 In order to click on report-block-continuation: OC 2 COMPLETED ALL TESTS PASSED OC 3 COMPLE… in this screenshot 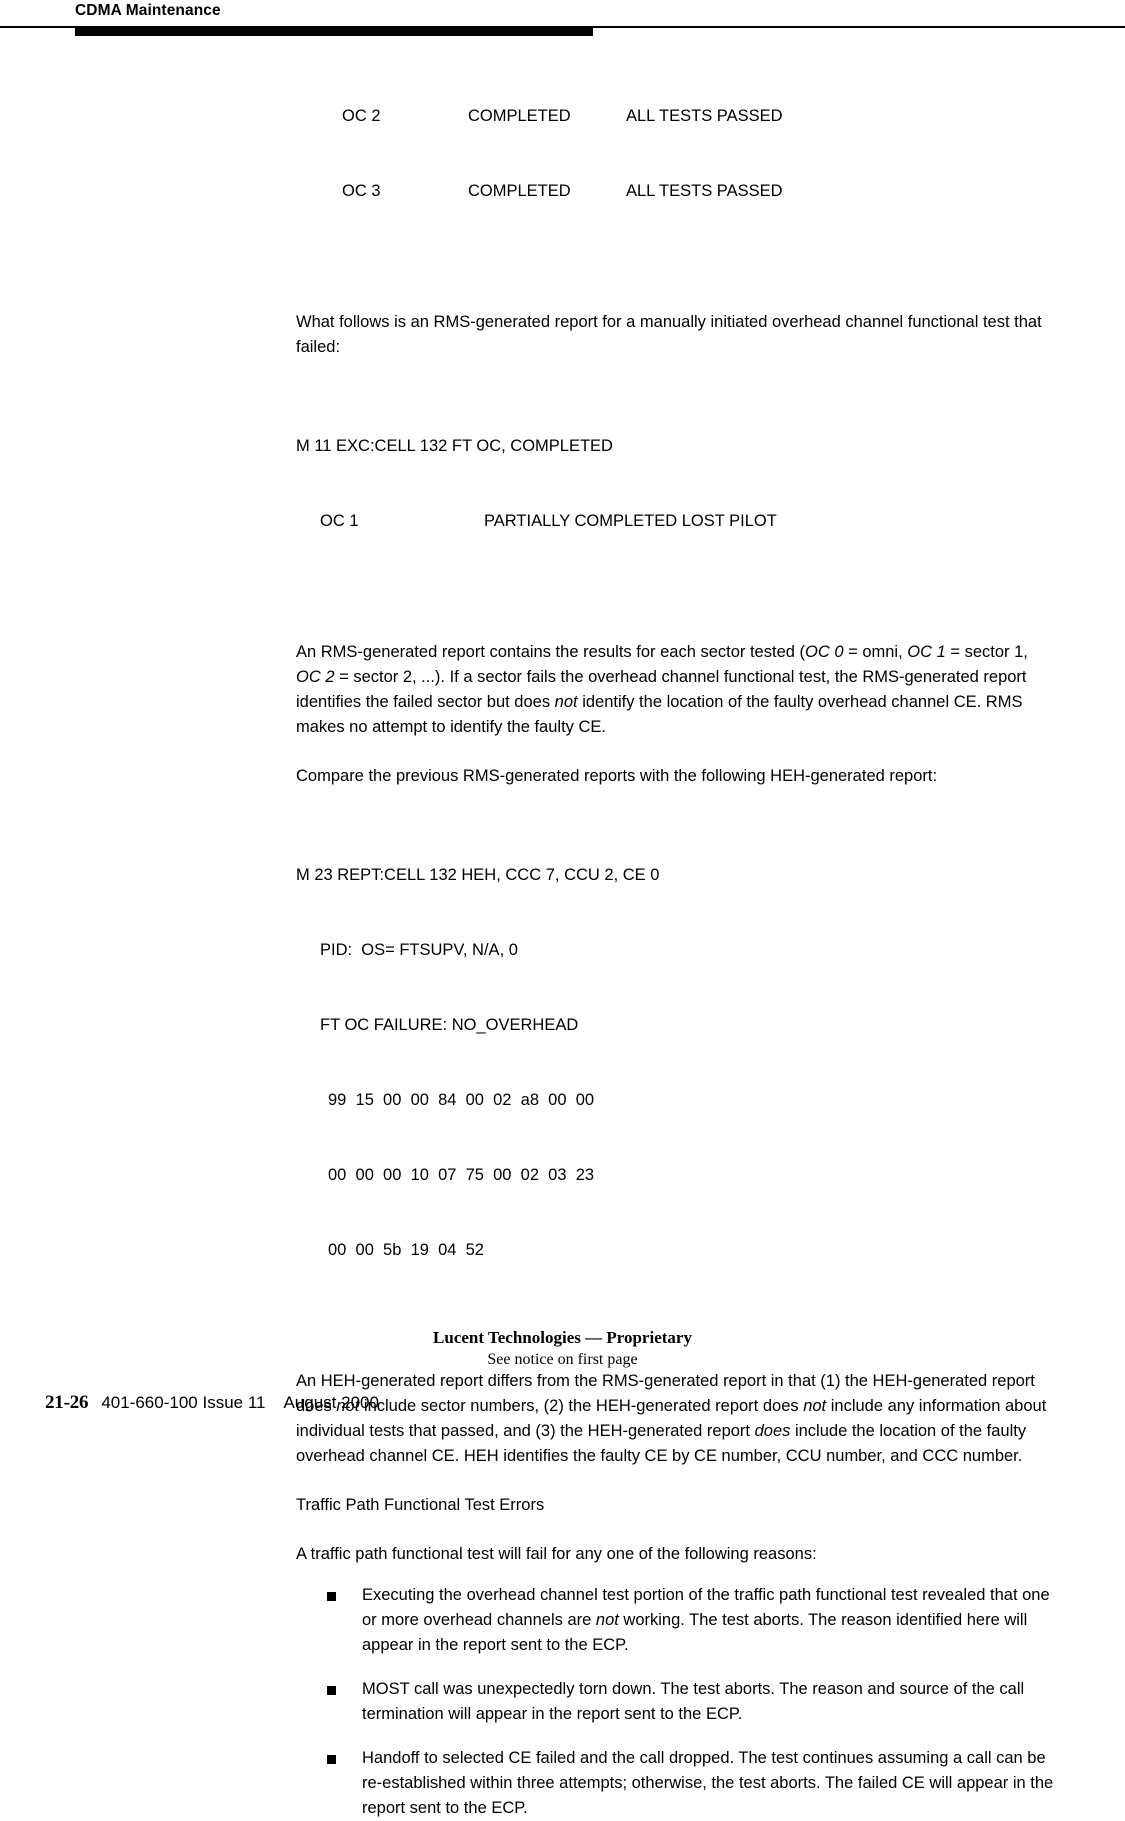, I will do `click(676, 154)`.